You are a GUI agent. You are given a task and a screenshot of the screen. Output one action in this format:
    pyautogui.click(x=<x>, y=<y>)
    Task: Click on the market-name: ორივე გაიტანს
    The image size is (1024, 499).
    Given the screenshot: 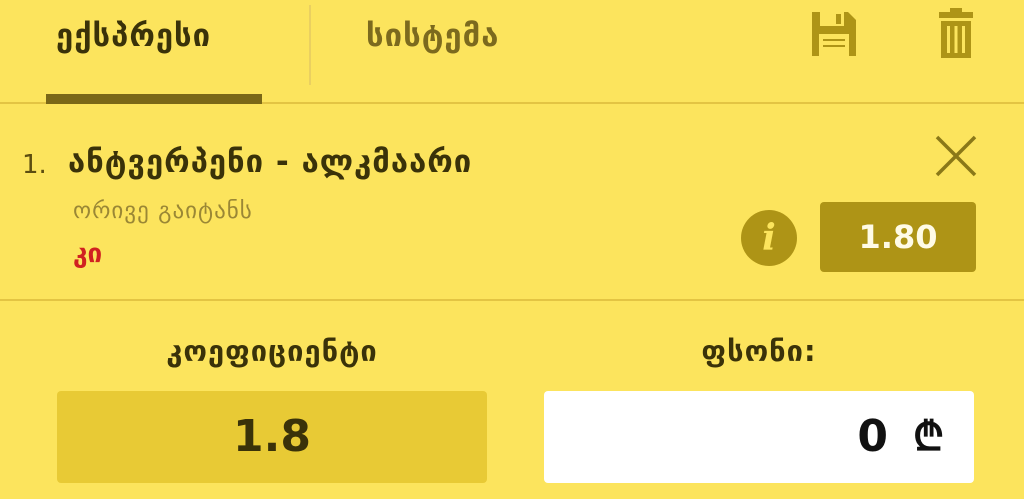 What is the action you would take?
    pyautogui.click(x=163, y=211)
    